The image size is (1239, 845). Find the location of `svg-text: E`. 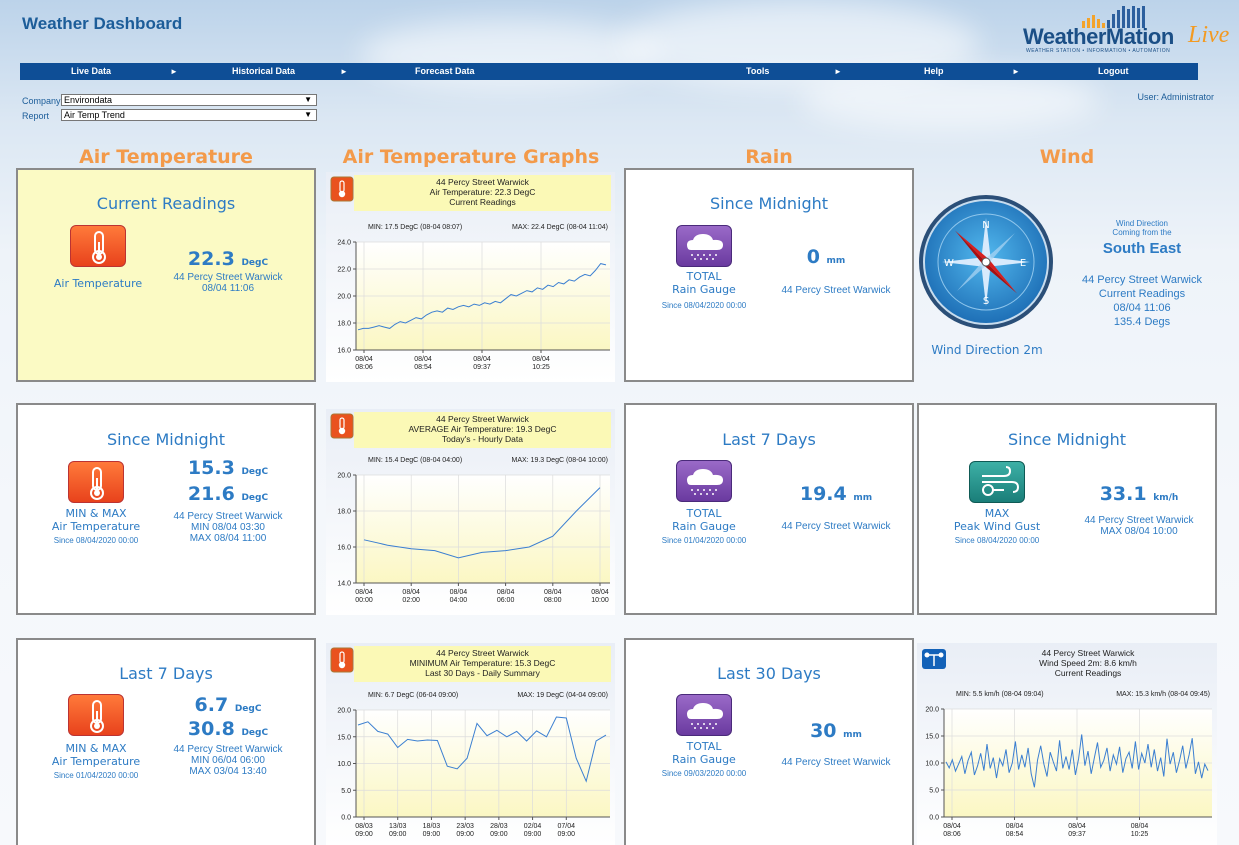

svg-text: E is located at coordinates (1023, 263).